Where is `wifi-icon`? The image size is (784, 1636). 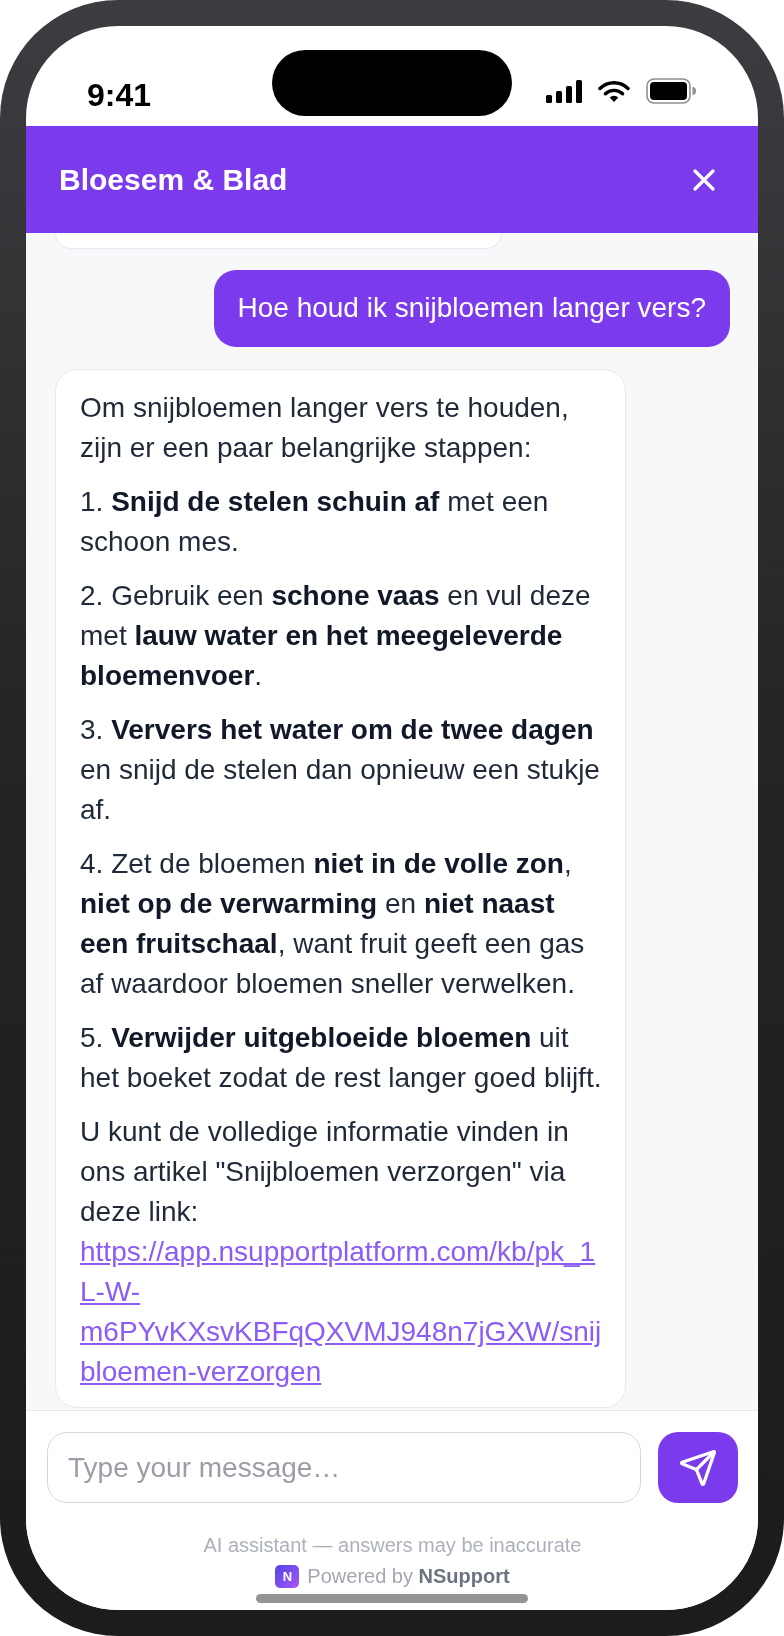
wifi-icon is located at coordinates (614, 91).